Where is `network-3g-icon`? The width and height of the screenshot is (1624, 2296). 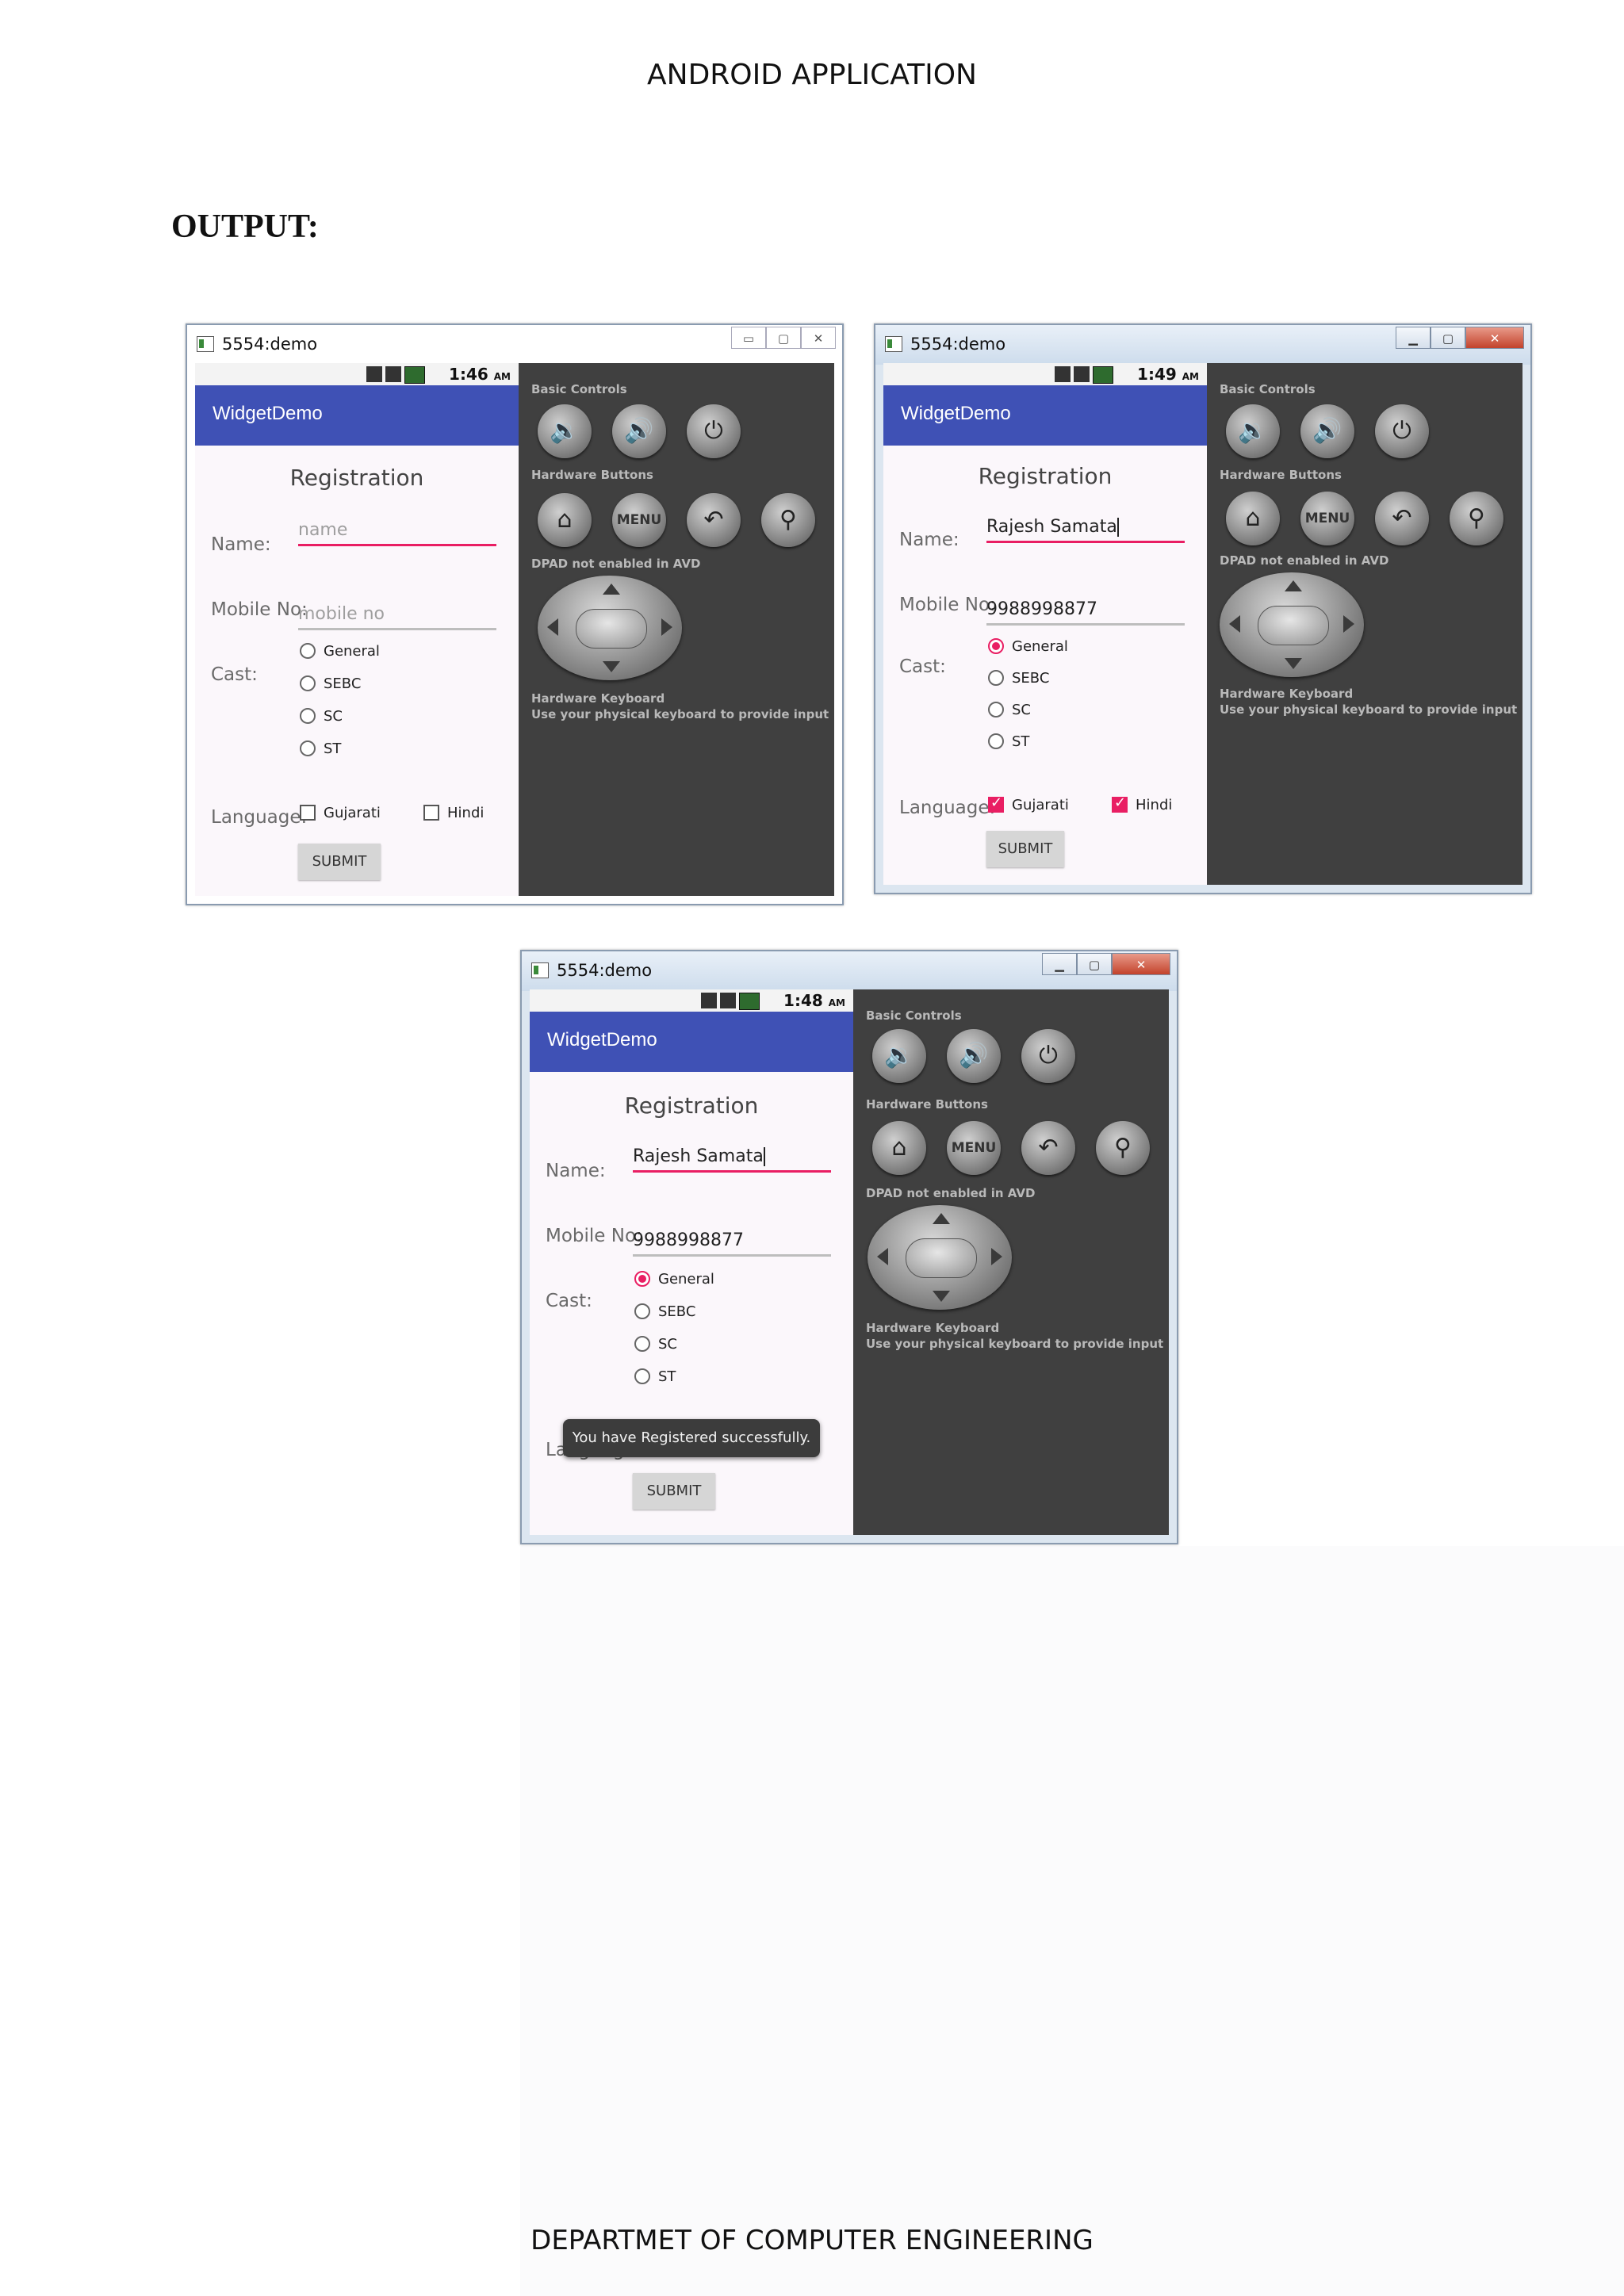 network-3g-icon is located at coordinates (709, 1001).